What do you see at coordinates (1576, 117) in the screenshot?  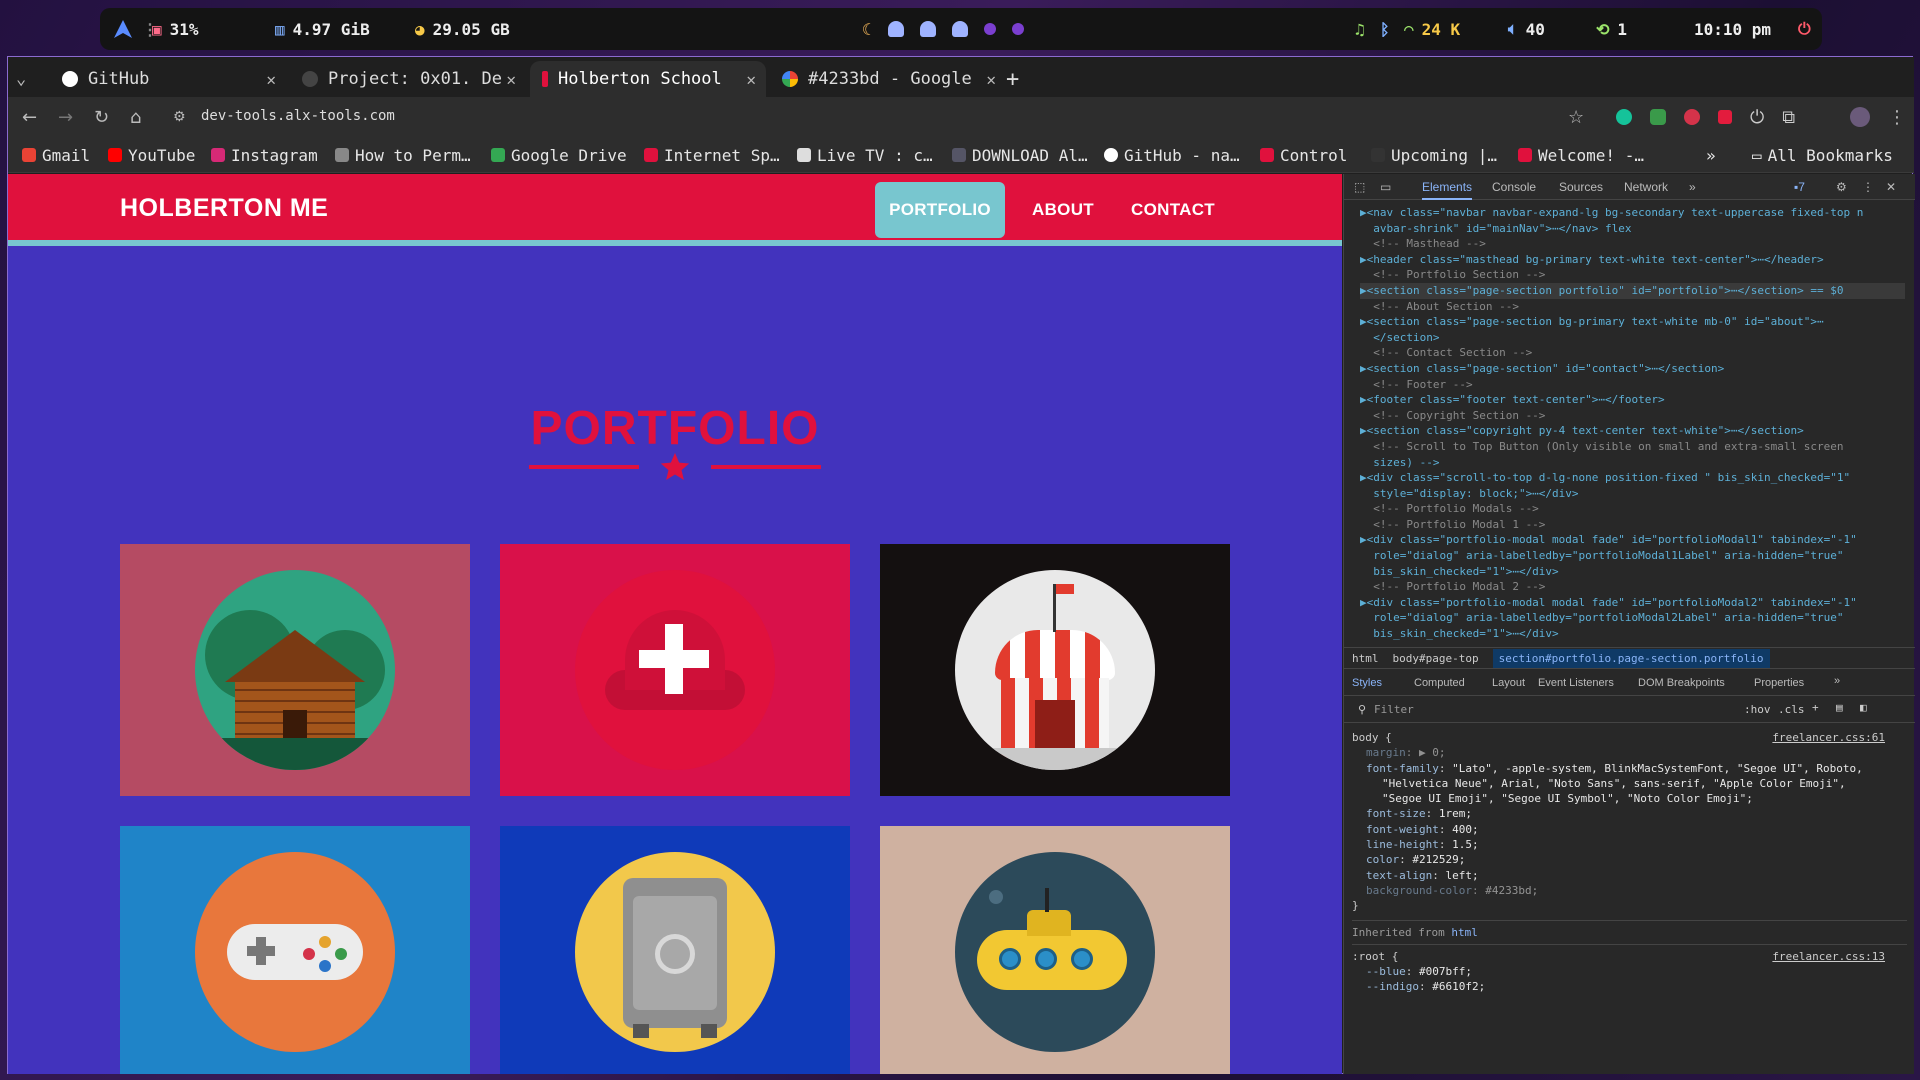 I see `bookmark-star-icon: ☆` at bounding box center [1576, 117].